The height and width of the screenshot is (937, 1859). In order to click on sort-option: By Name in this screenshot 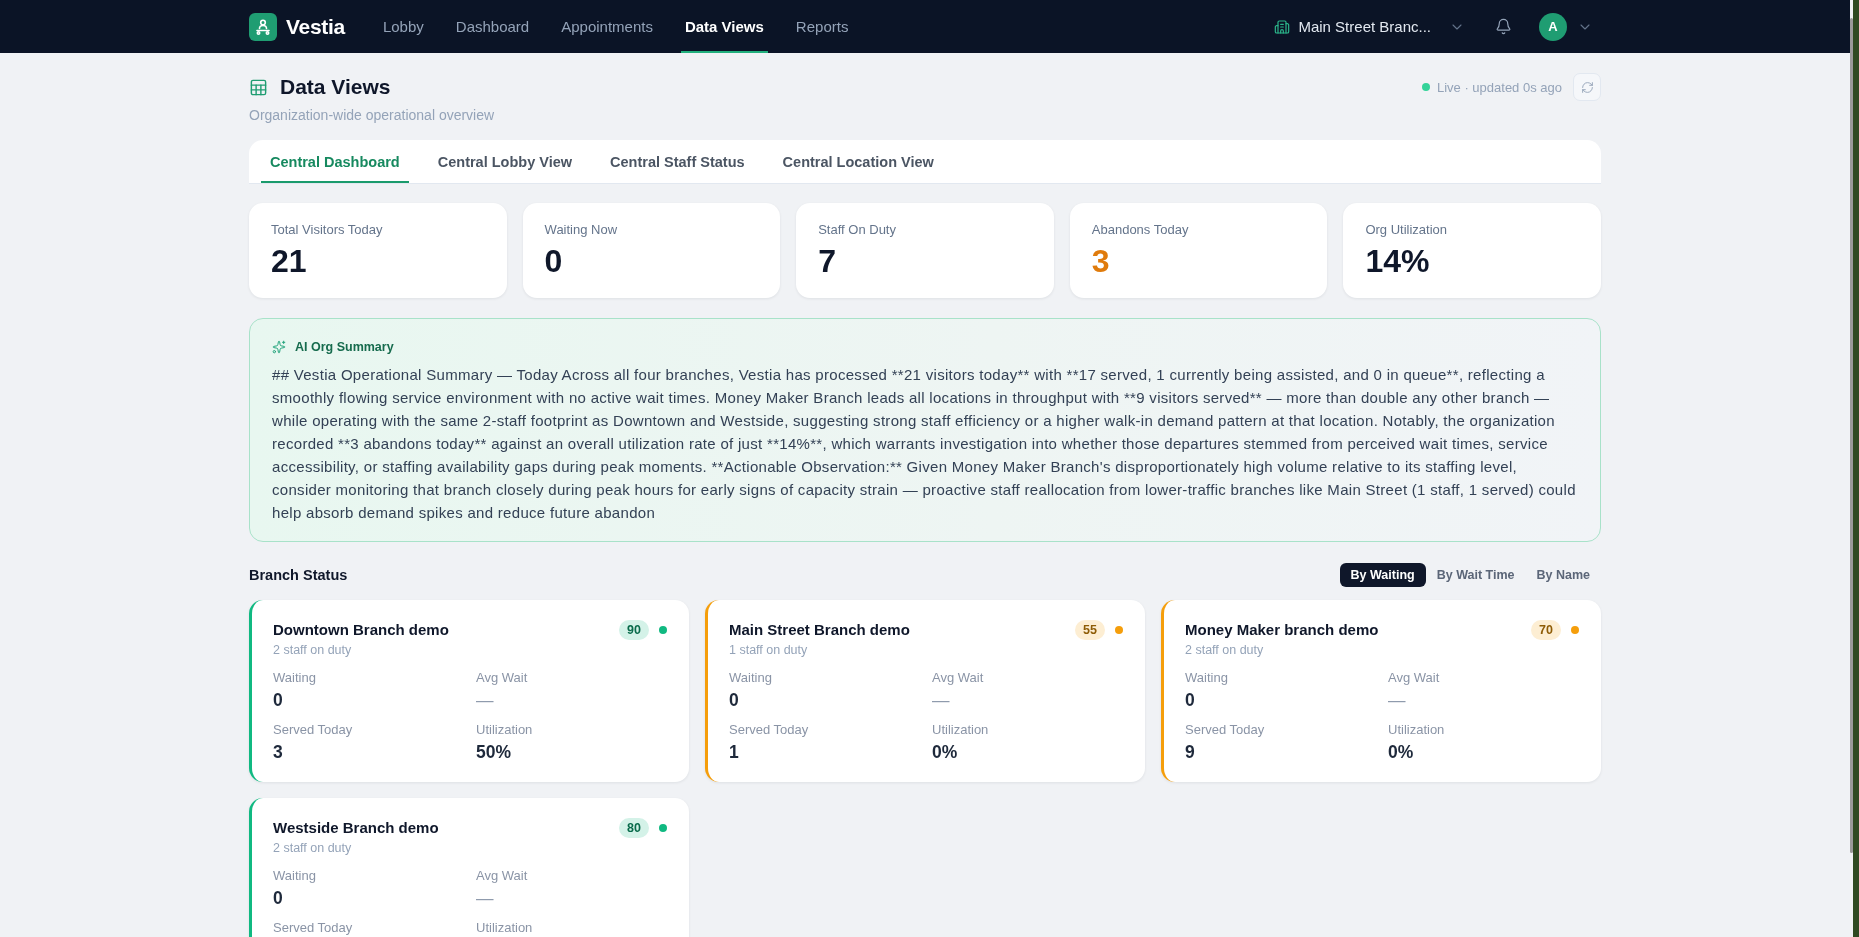, I will do `click(1563, 575)`.